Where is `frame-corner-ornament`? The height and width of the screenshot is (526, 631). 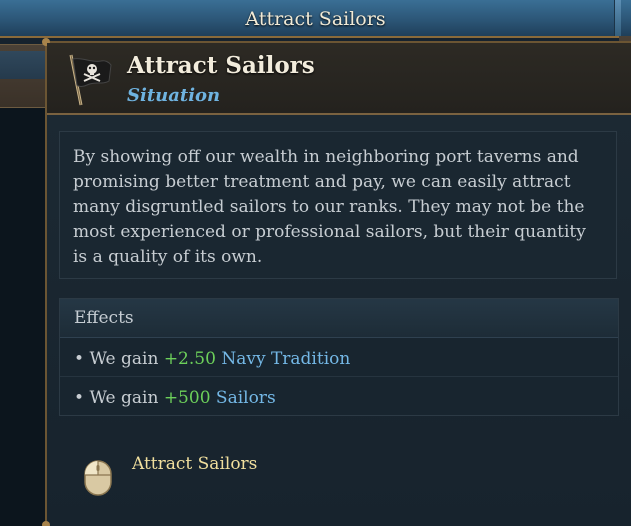 frame-corner-ornament is located at coordinates (46, 523).